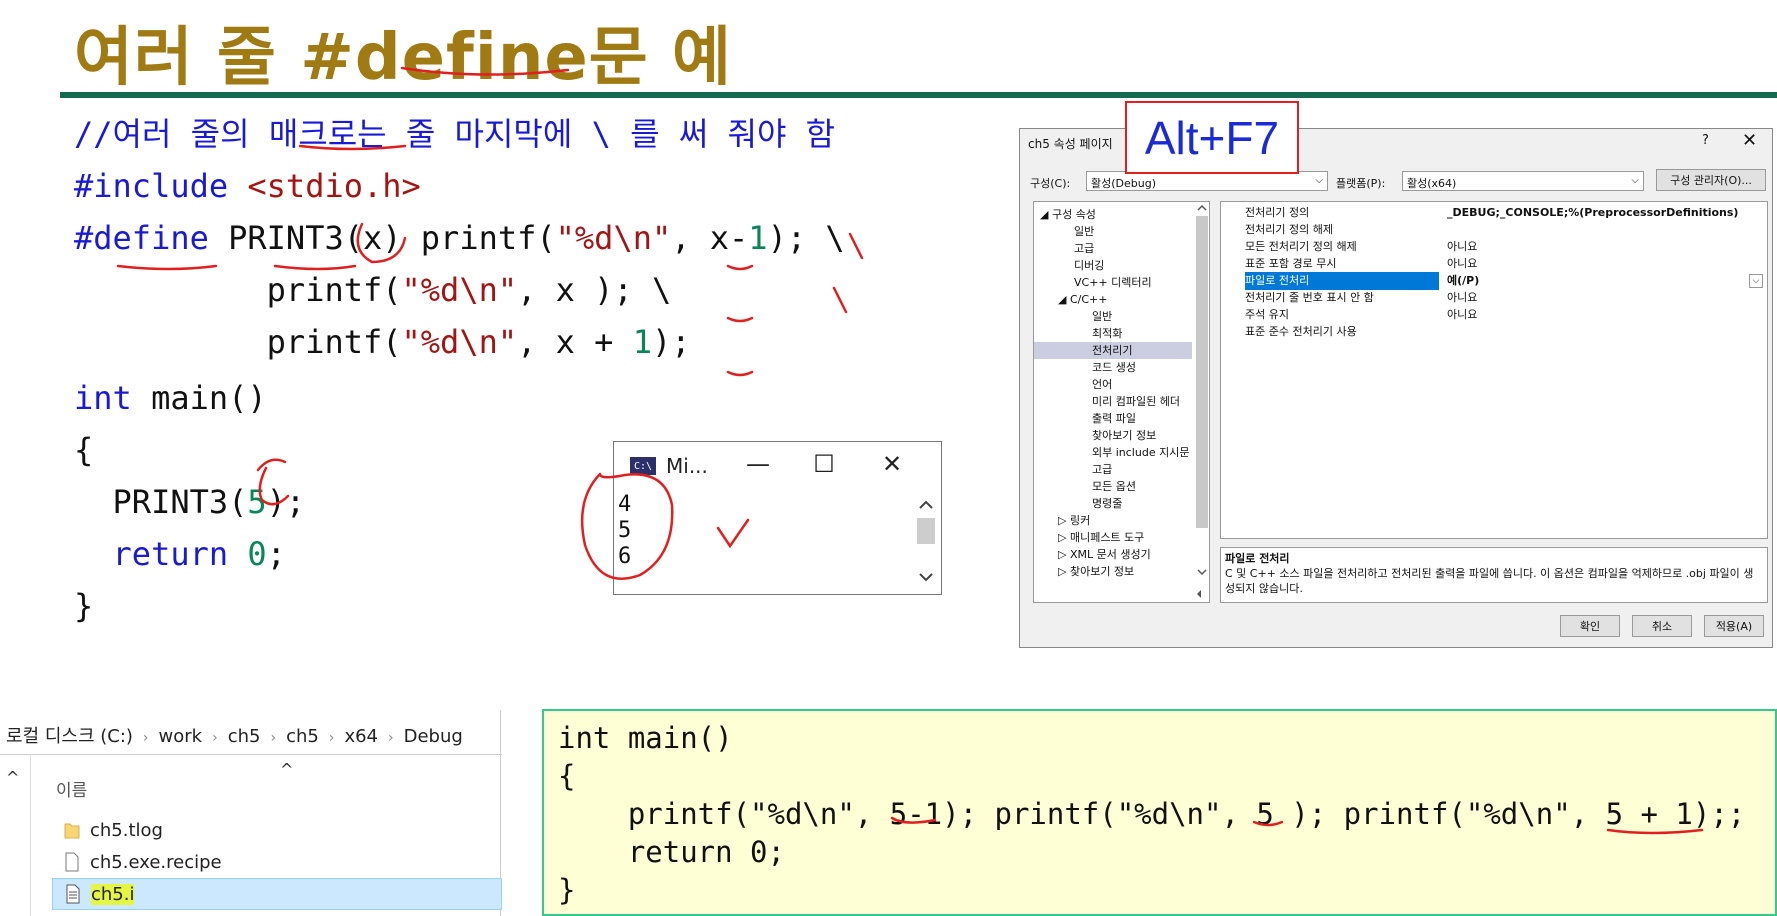  I want to click on help-button: ?, so click(1705, 140).